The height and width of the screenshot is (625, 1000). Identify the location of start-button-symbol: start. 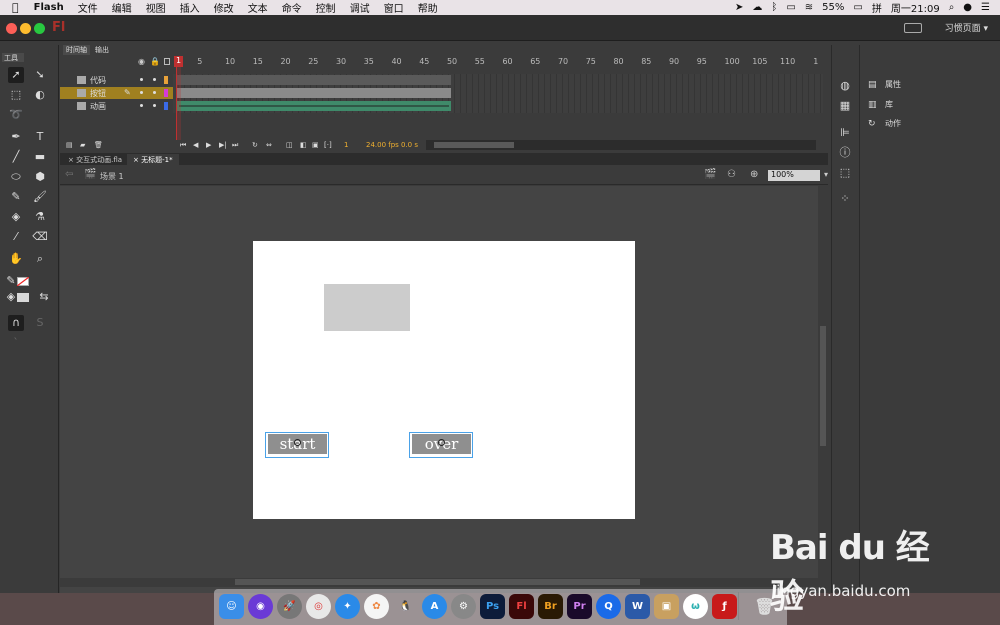
(297, 445).